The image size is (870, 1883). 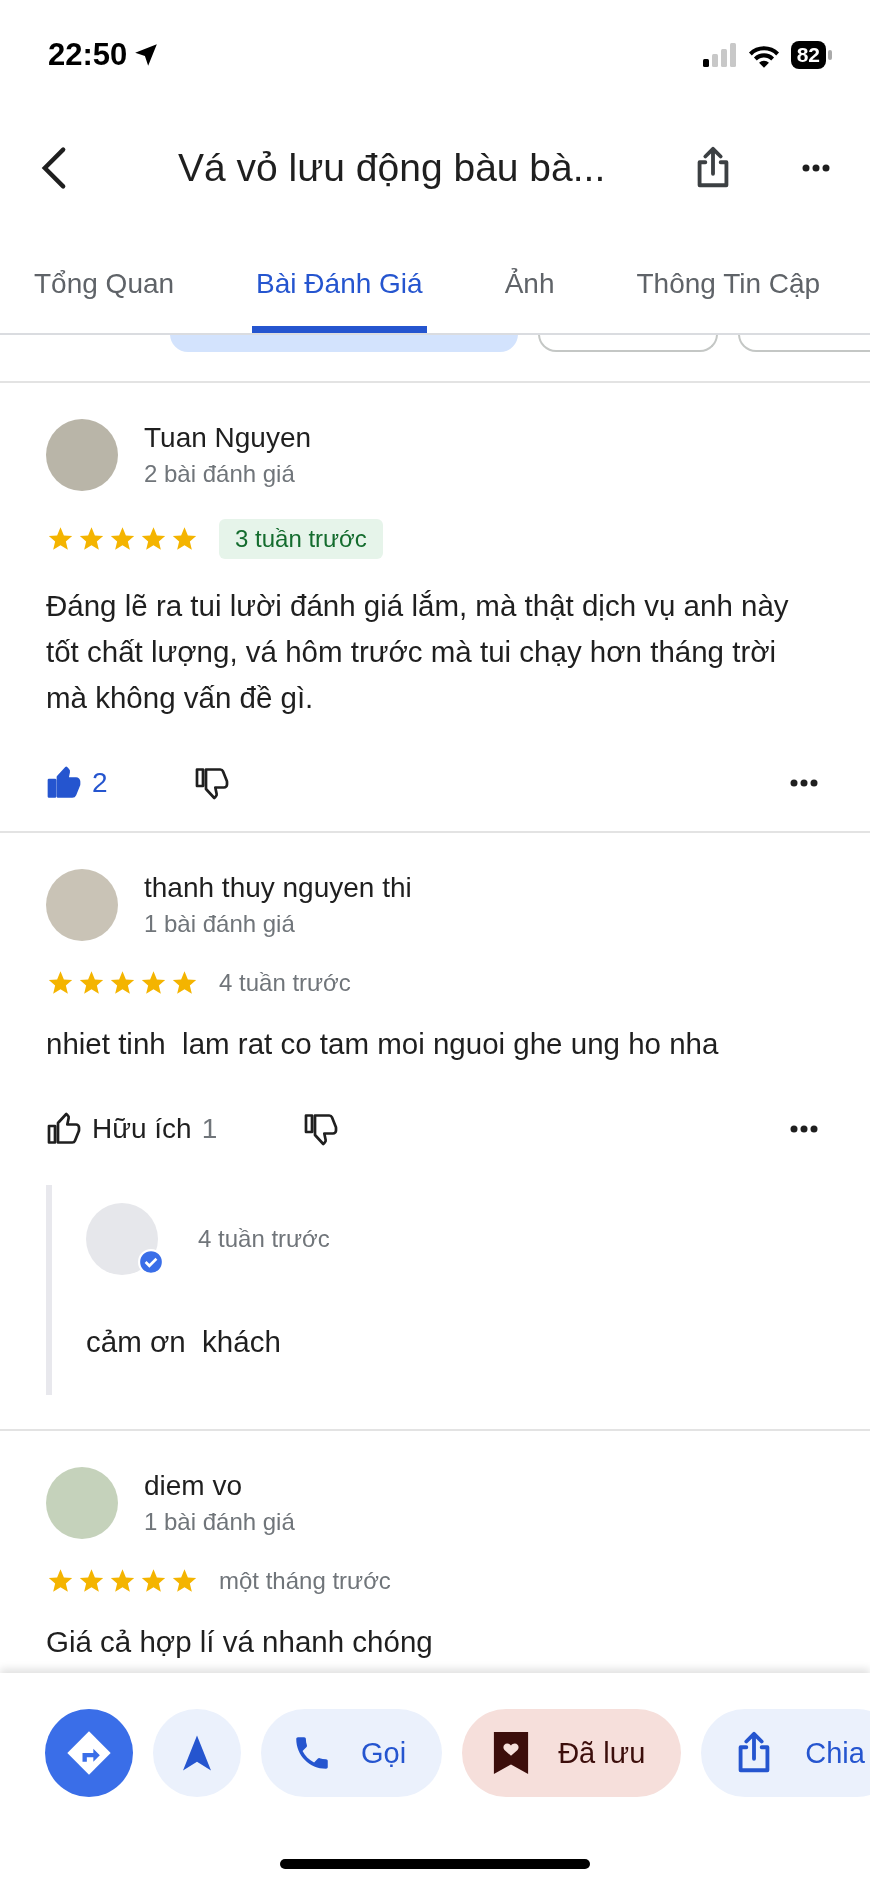 What do you see at coordinates (418, 652) in the screenshot?
I see `review-text: Đáng lẽ ra tui lười đánh giá lắm, mà thật dịch vụ anh này tốt chất lượng, vá hôm trước mà tui chạy hơn tháng trời mà không vấn đề gì.` at bounding box center [418, 652].